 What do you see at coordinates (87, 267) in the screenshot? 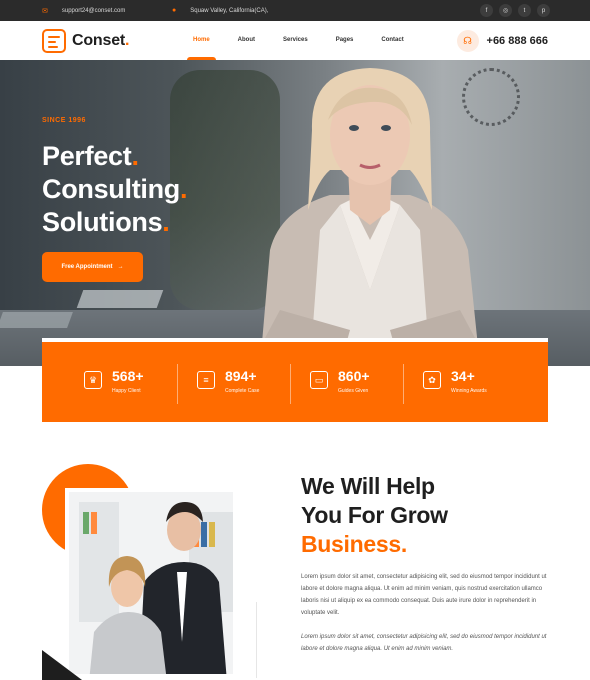
I see `cta-label: Free Appointment` at bounding box center [87, 267].